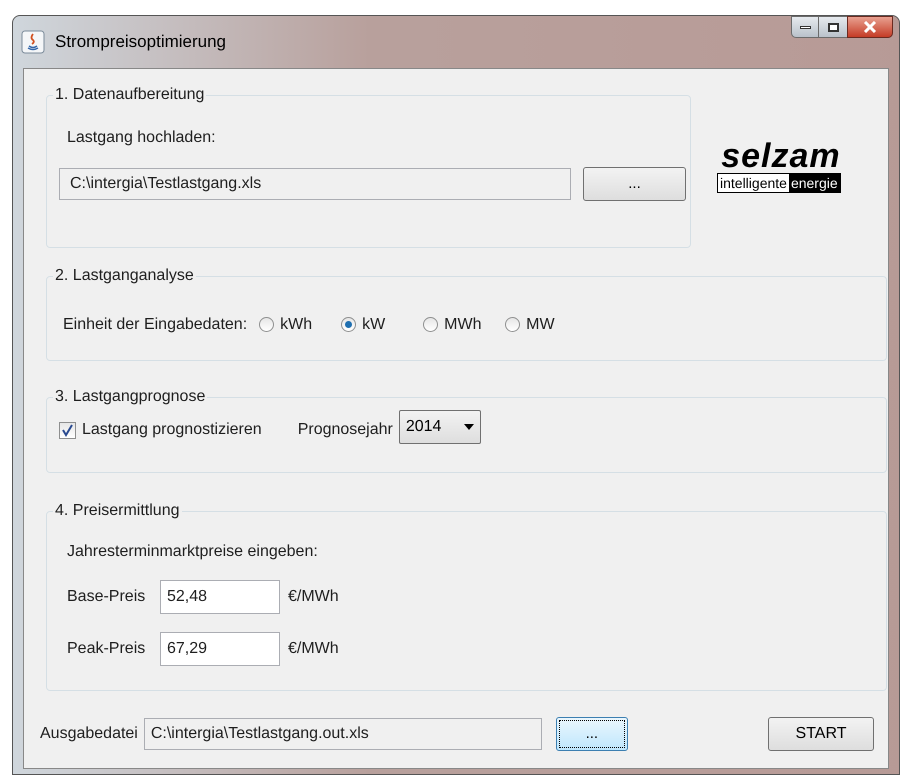 The image size is (910, 778). What do you see at coordinates (375, 324) in the screenshot?
I see `unit-radio: kW` at bounding box center [375, 324].